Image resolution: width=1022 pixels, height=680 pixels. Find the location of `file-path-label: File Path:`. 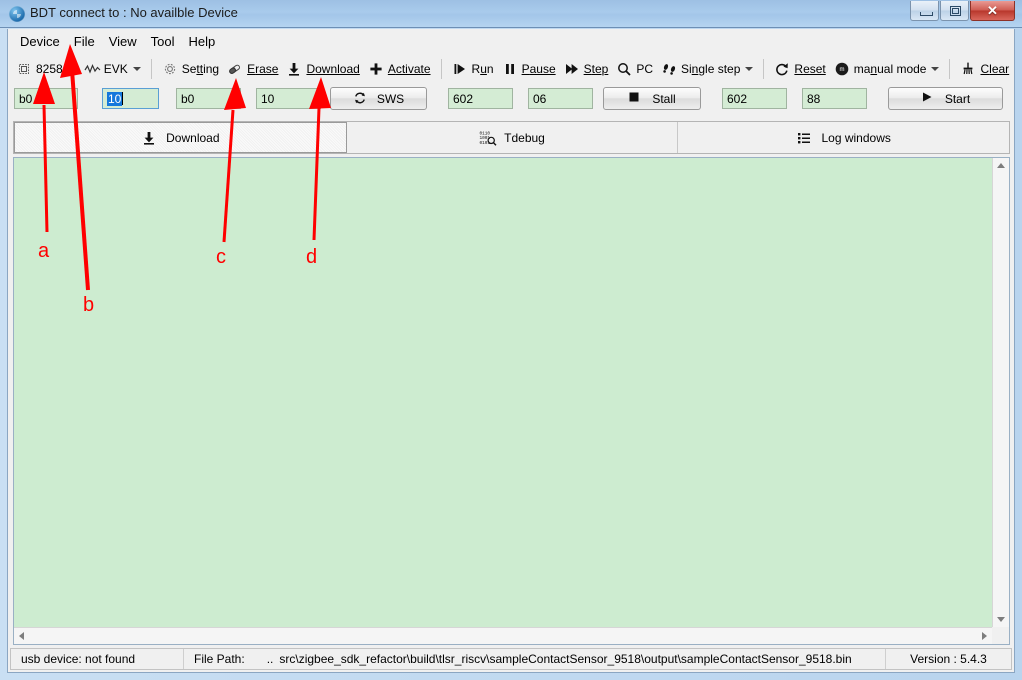

file-path-label: File Path: is located at coordinates (219, 659).